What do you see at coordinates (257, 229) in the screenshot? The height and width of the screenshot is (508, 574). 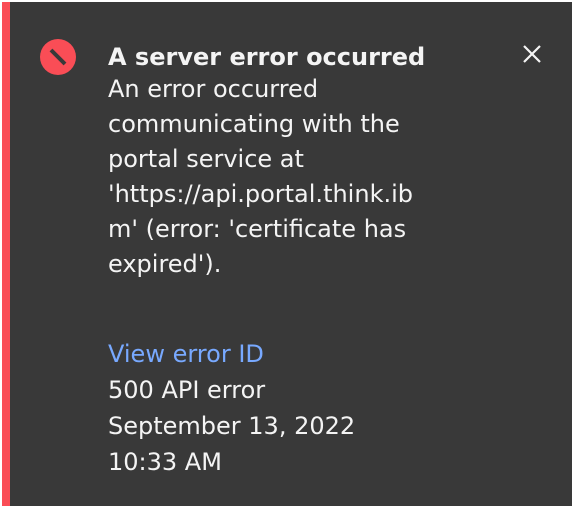 I see `subtitle-line: m' (error: 'certificate has` at bounding box center [257, 229].